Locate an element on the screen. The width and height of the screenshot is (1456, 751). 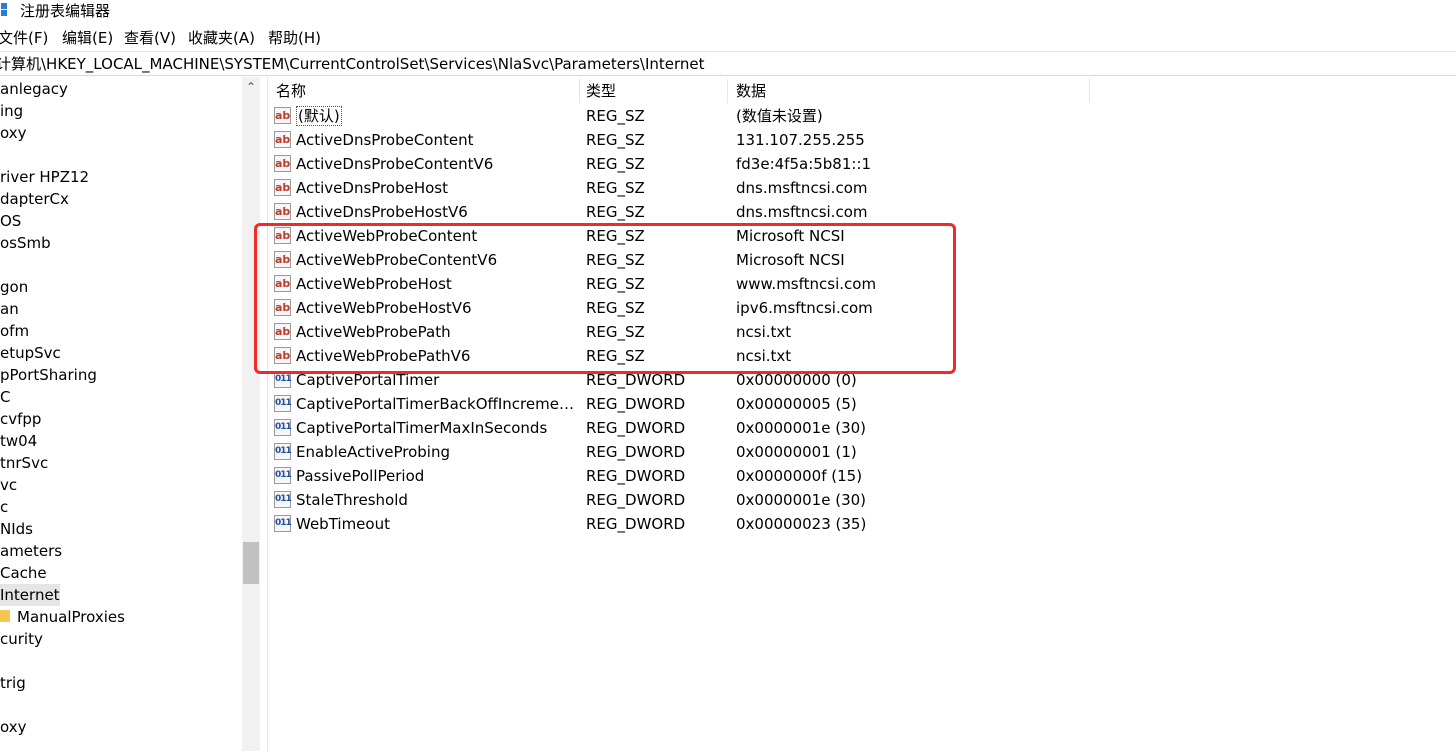
value-data: 0x00000000 (0) is located at coordinates (796, 380).